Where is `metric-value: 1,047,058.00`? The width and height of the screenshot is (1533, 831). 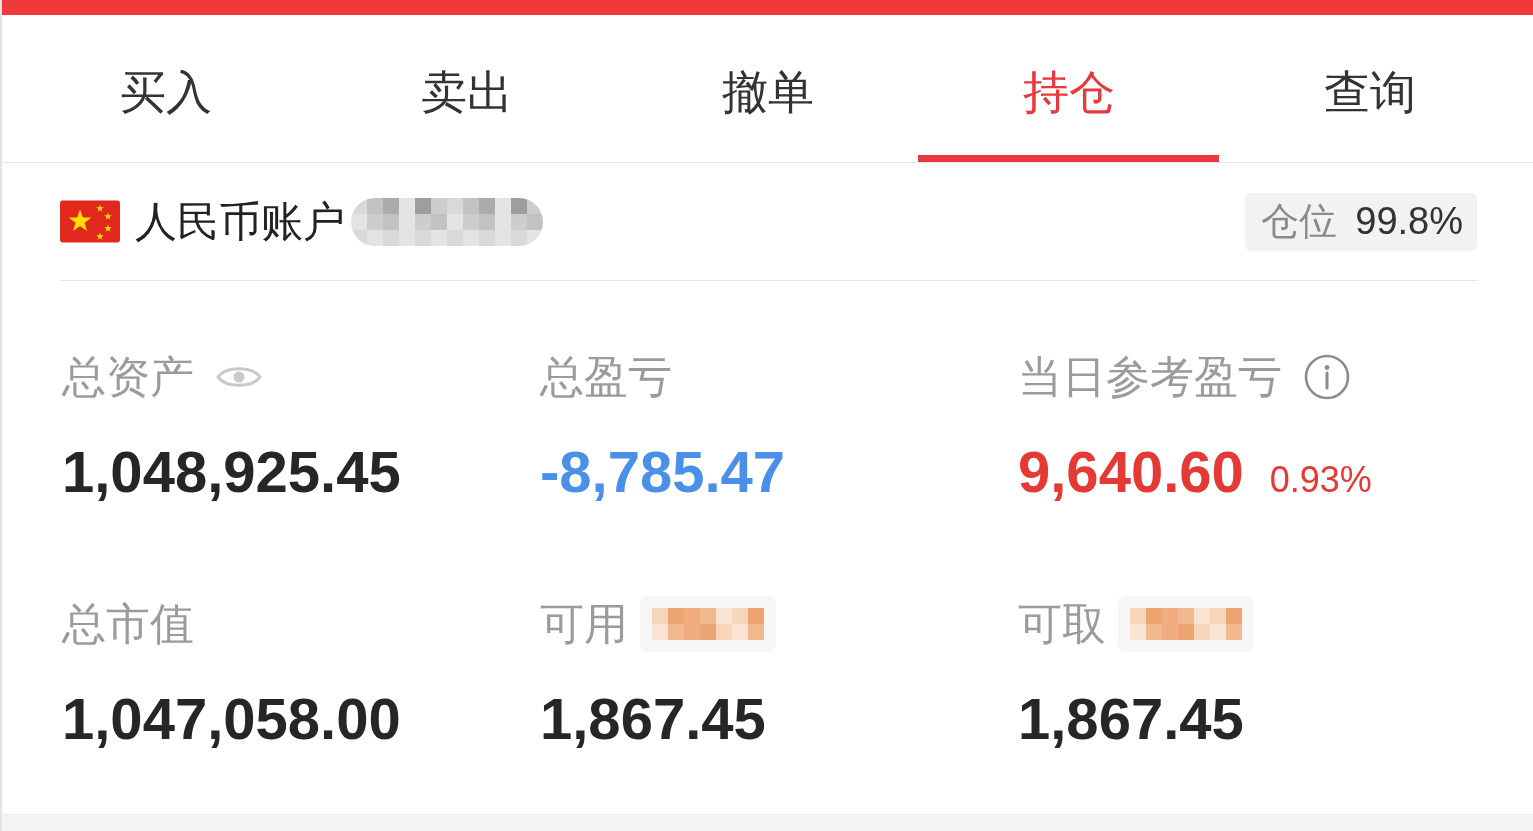 metric-value: 1,047,058.00 is located at coordinates (231, 719).